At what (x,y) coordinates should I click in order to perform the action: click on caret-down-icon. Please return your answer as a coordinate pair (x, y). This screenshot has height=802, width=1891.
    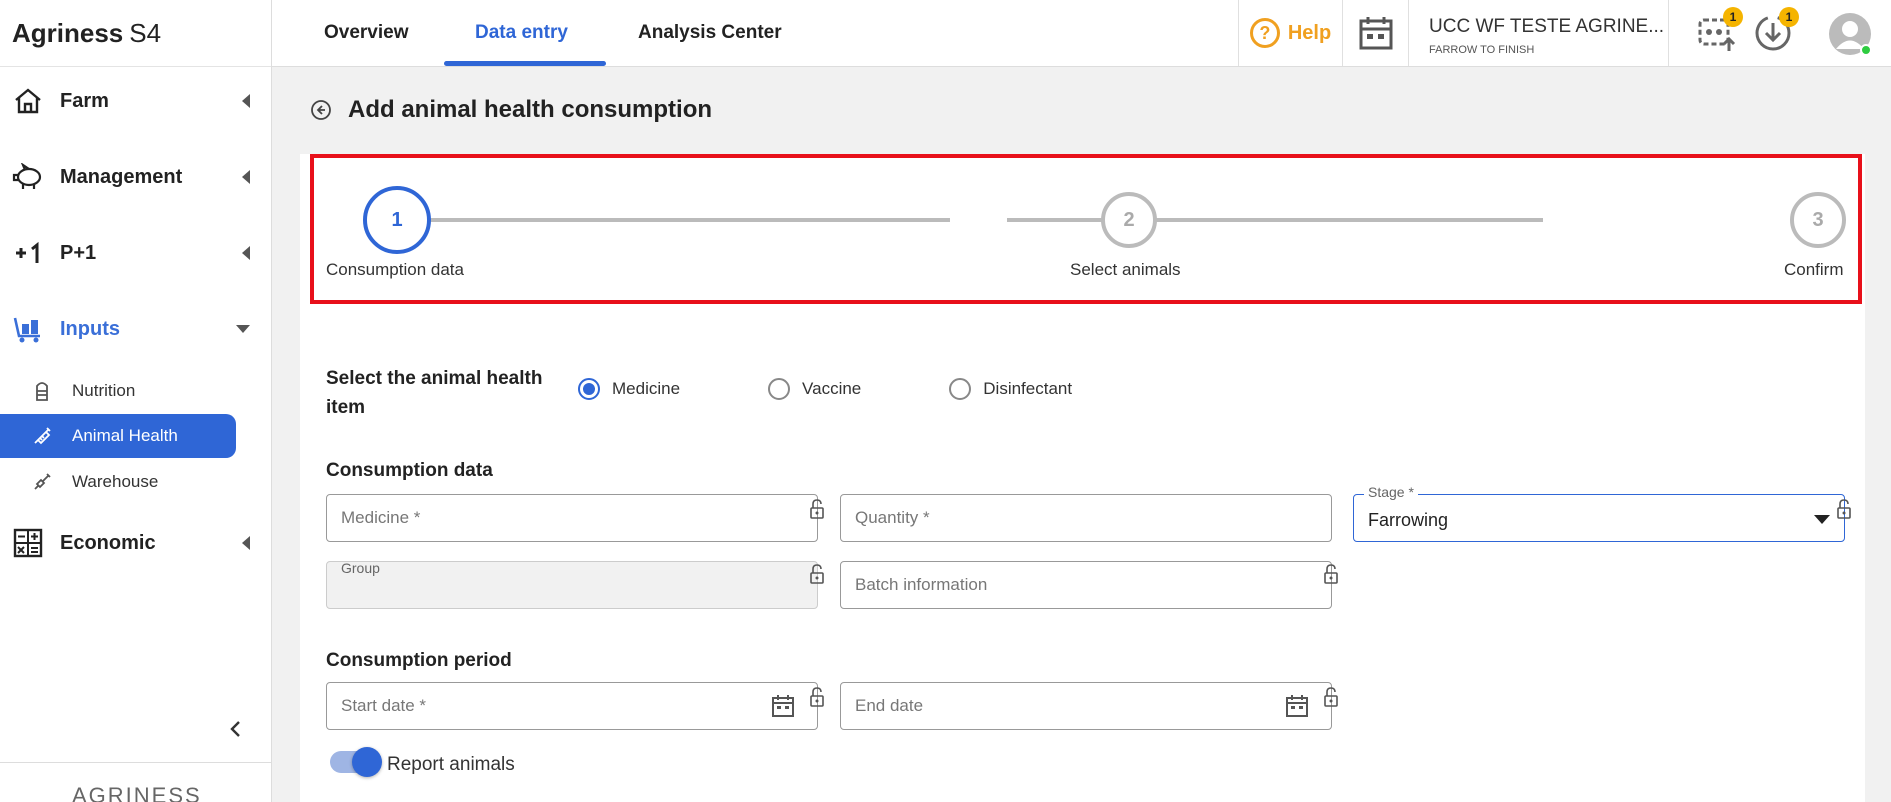
    Looking at the image, I should click on (243, 329).